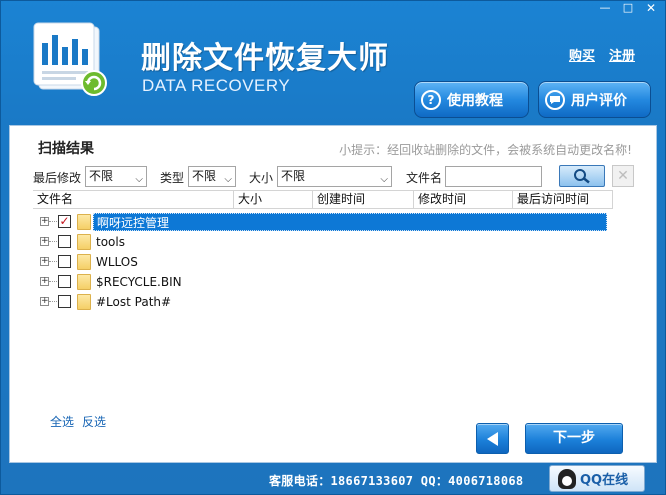 The image size is (666, 495). Describe the element at coordinates (623, 176) in the screenshot. I see `clear-button: ✕` at that location.